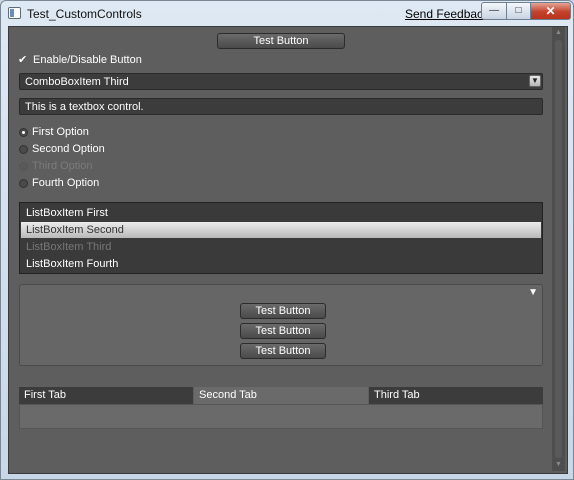 The image size is (574, 480). I want to click on check-icon: ✔, so click(24, 60).